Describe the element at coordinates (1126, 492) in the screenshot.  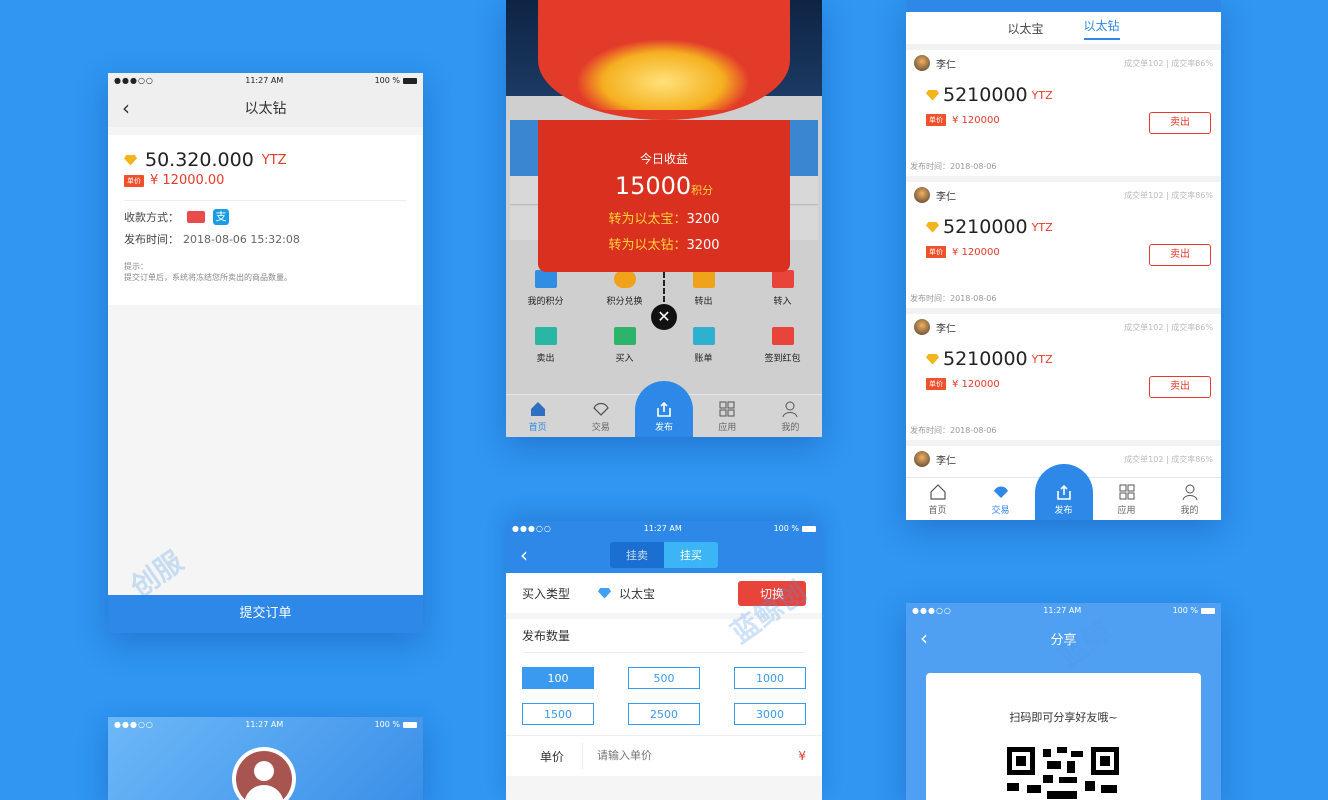
I see `grid-icon` at that location.